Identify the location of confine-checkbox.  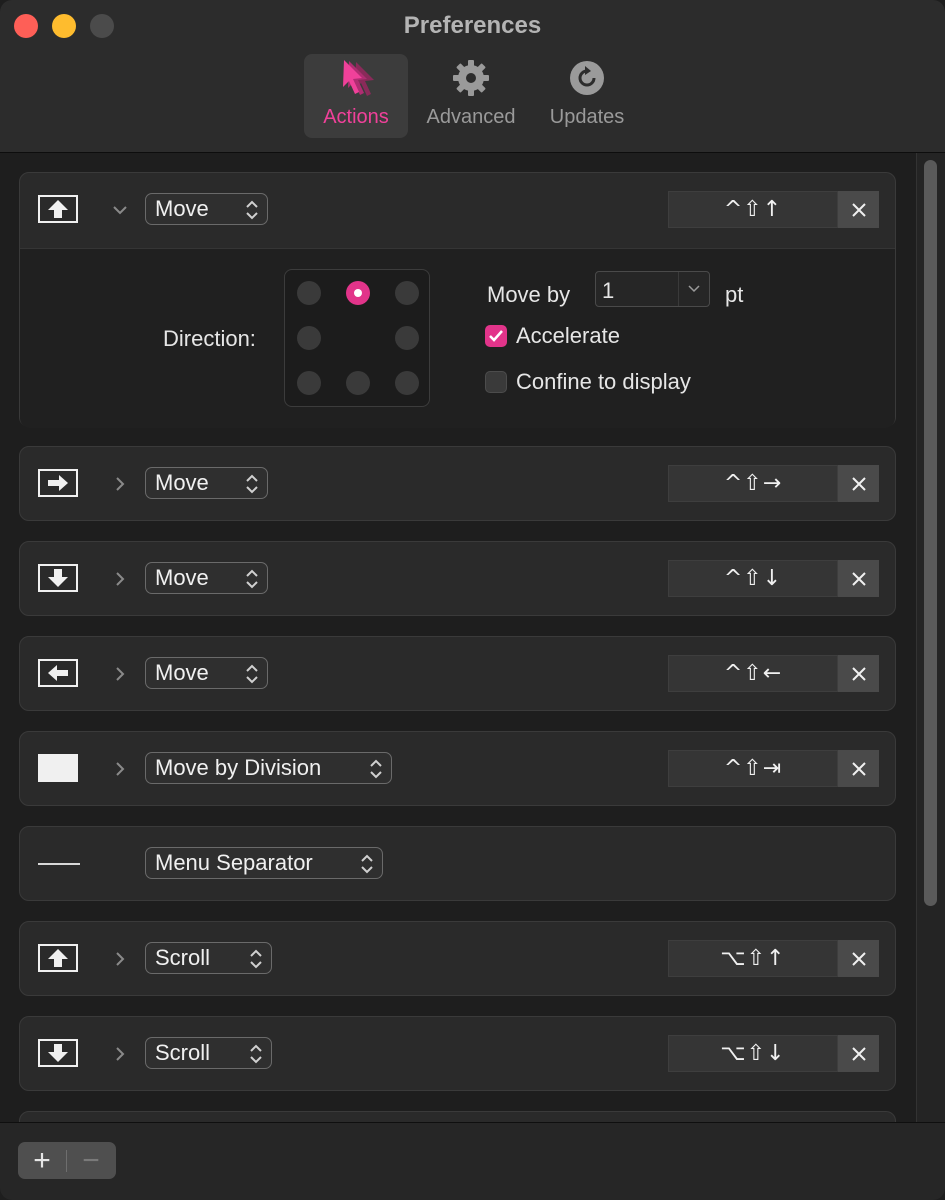
(496, 382).